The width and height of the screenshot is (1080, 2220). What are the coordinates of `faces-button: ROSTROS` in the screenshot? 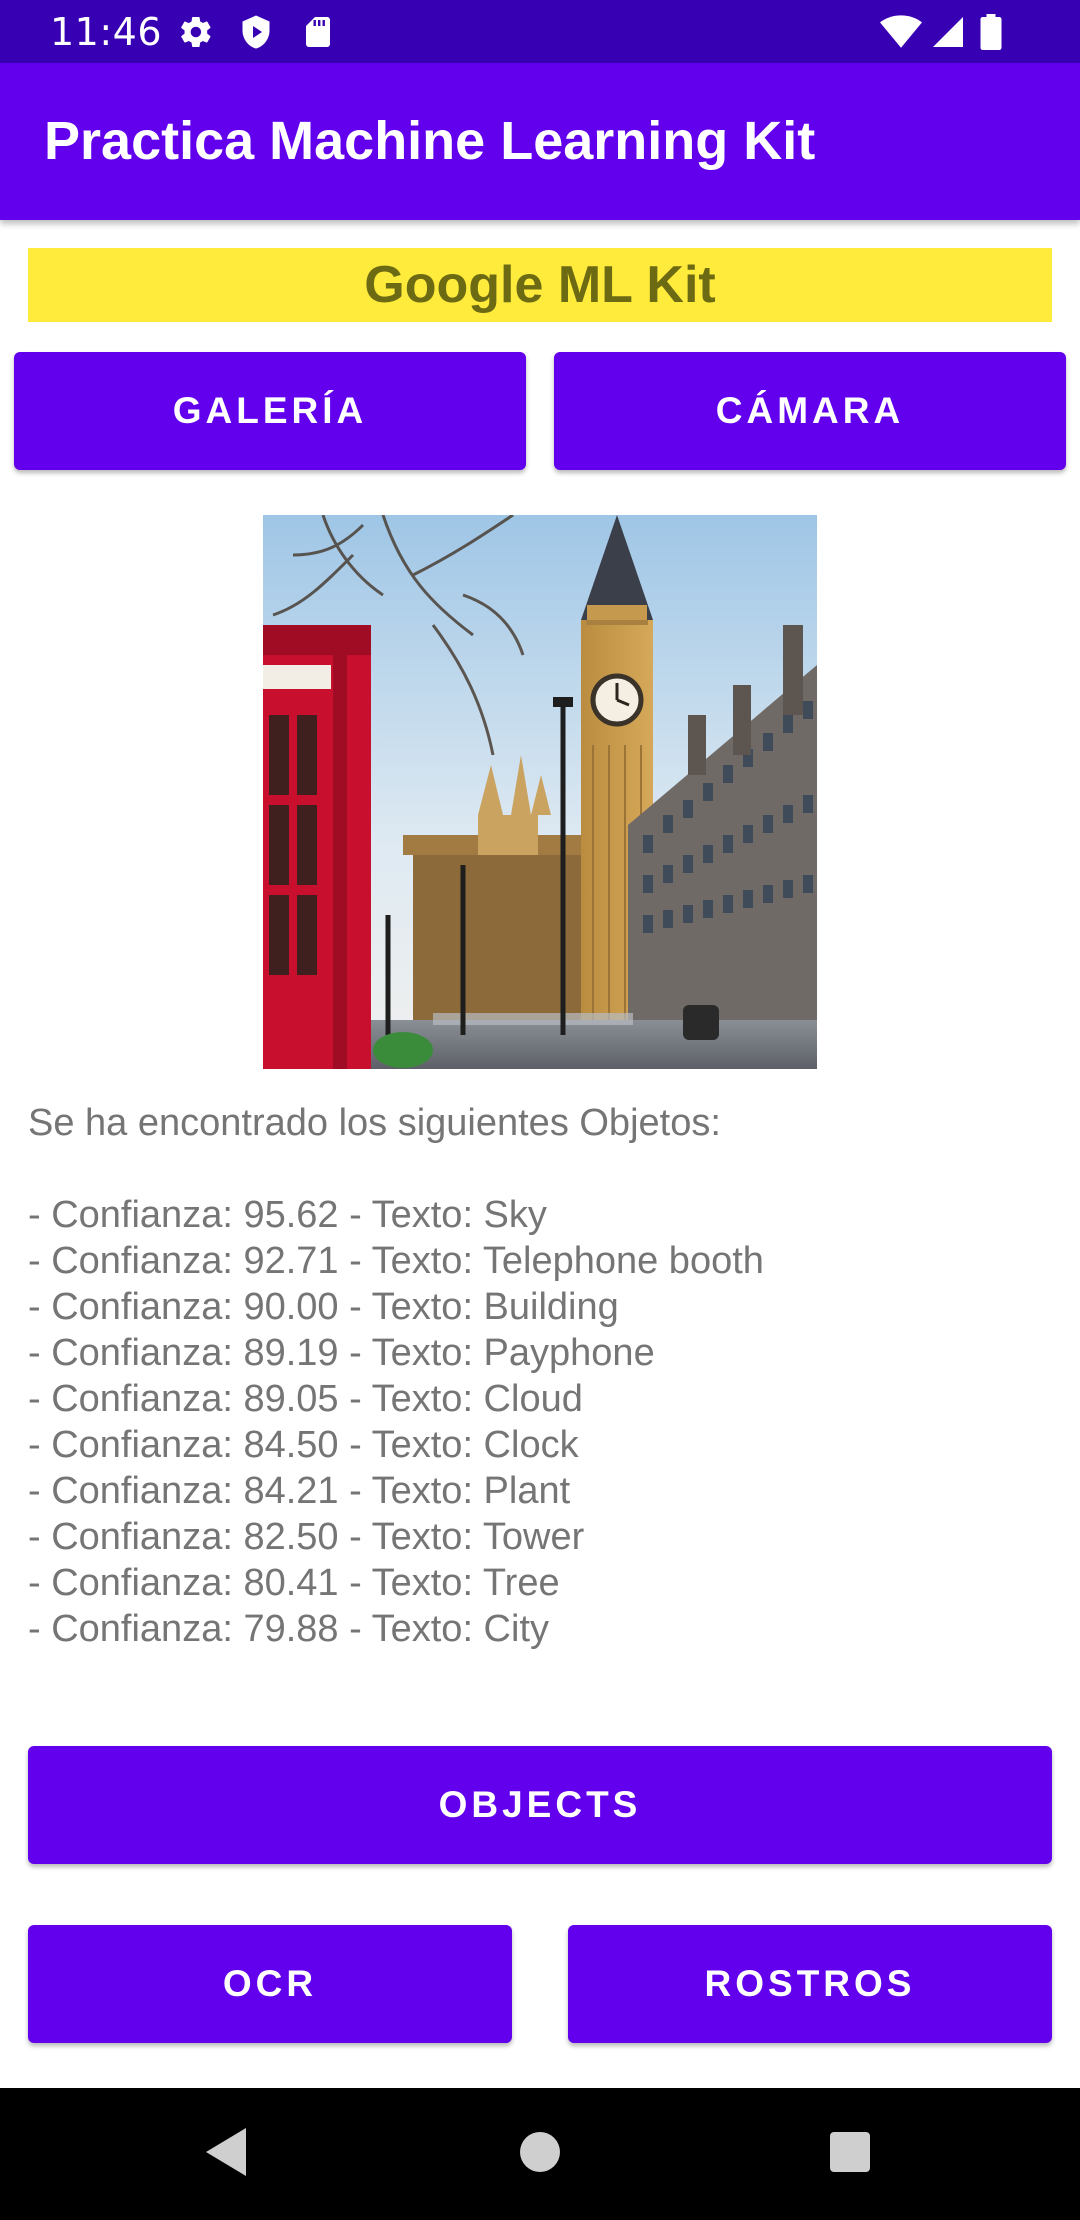 It's located at (810, 1984).